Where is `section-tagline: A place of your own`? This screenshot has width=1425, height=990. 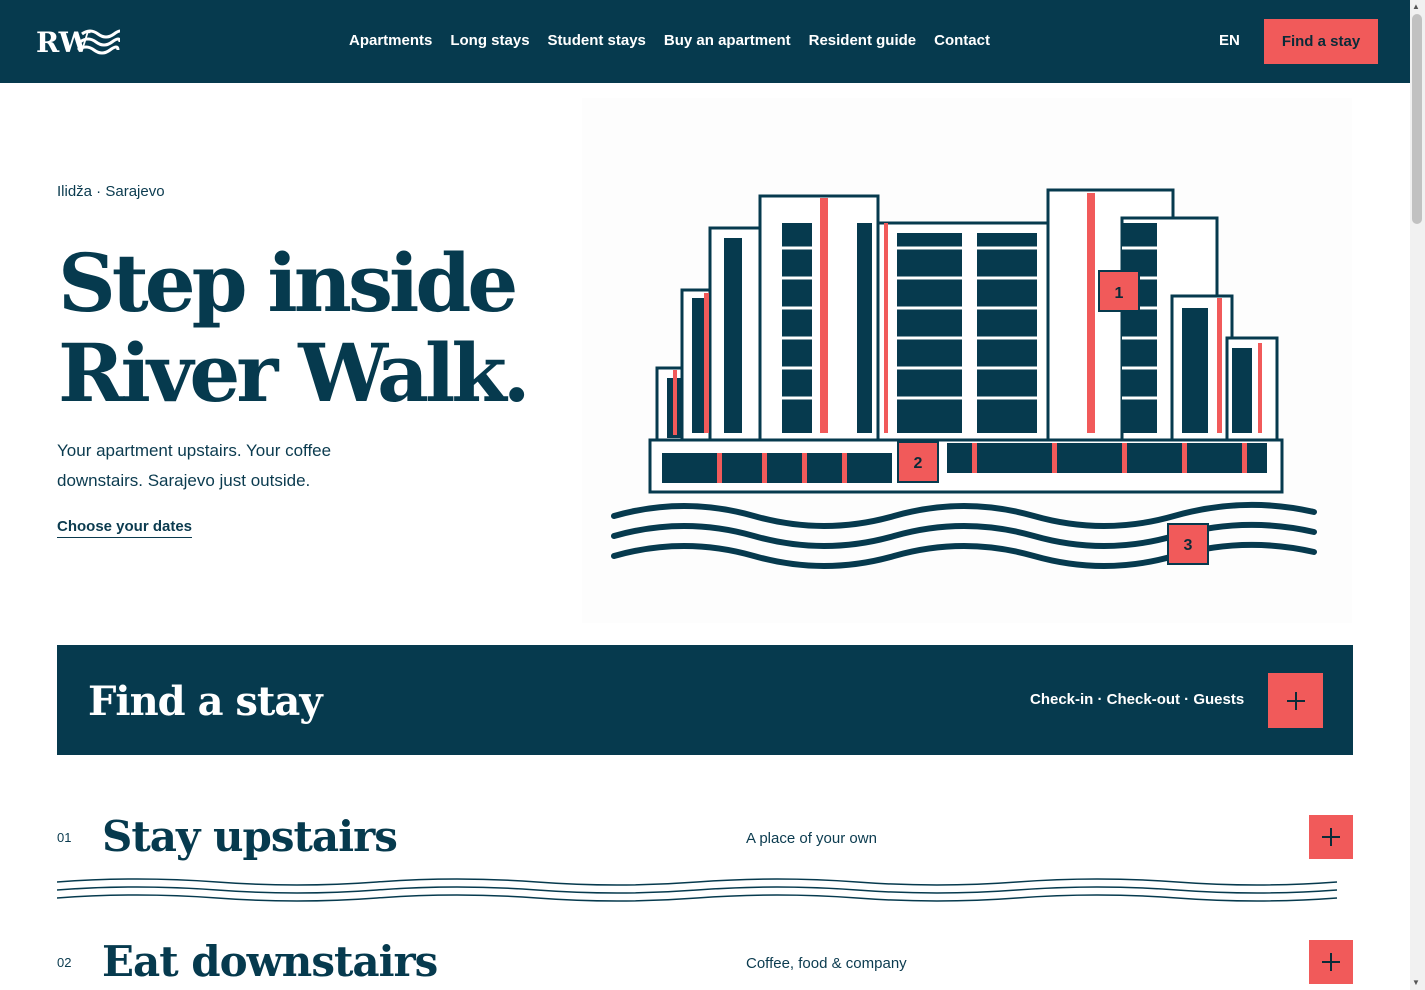 section-tagline: A place of your own is located at coordinates (811, 838).